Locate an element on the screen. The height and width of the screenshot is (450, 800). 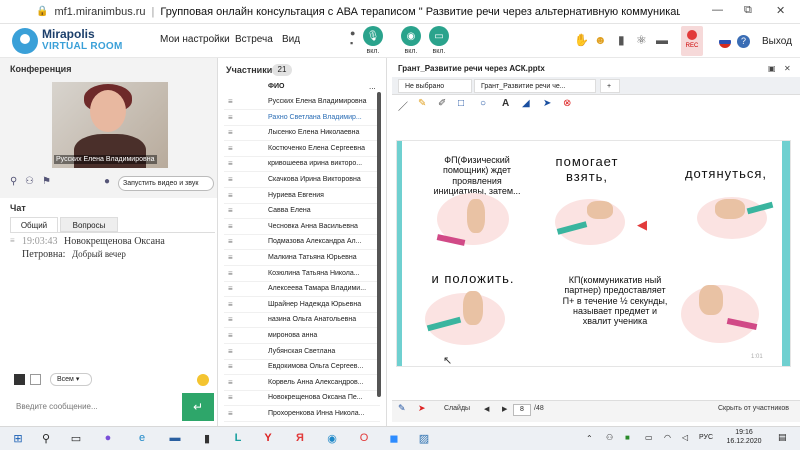
microphone-button: 🎙 is located at coordinates (373, 36).